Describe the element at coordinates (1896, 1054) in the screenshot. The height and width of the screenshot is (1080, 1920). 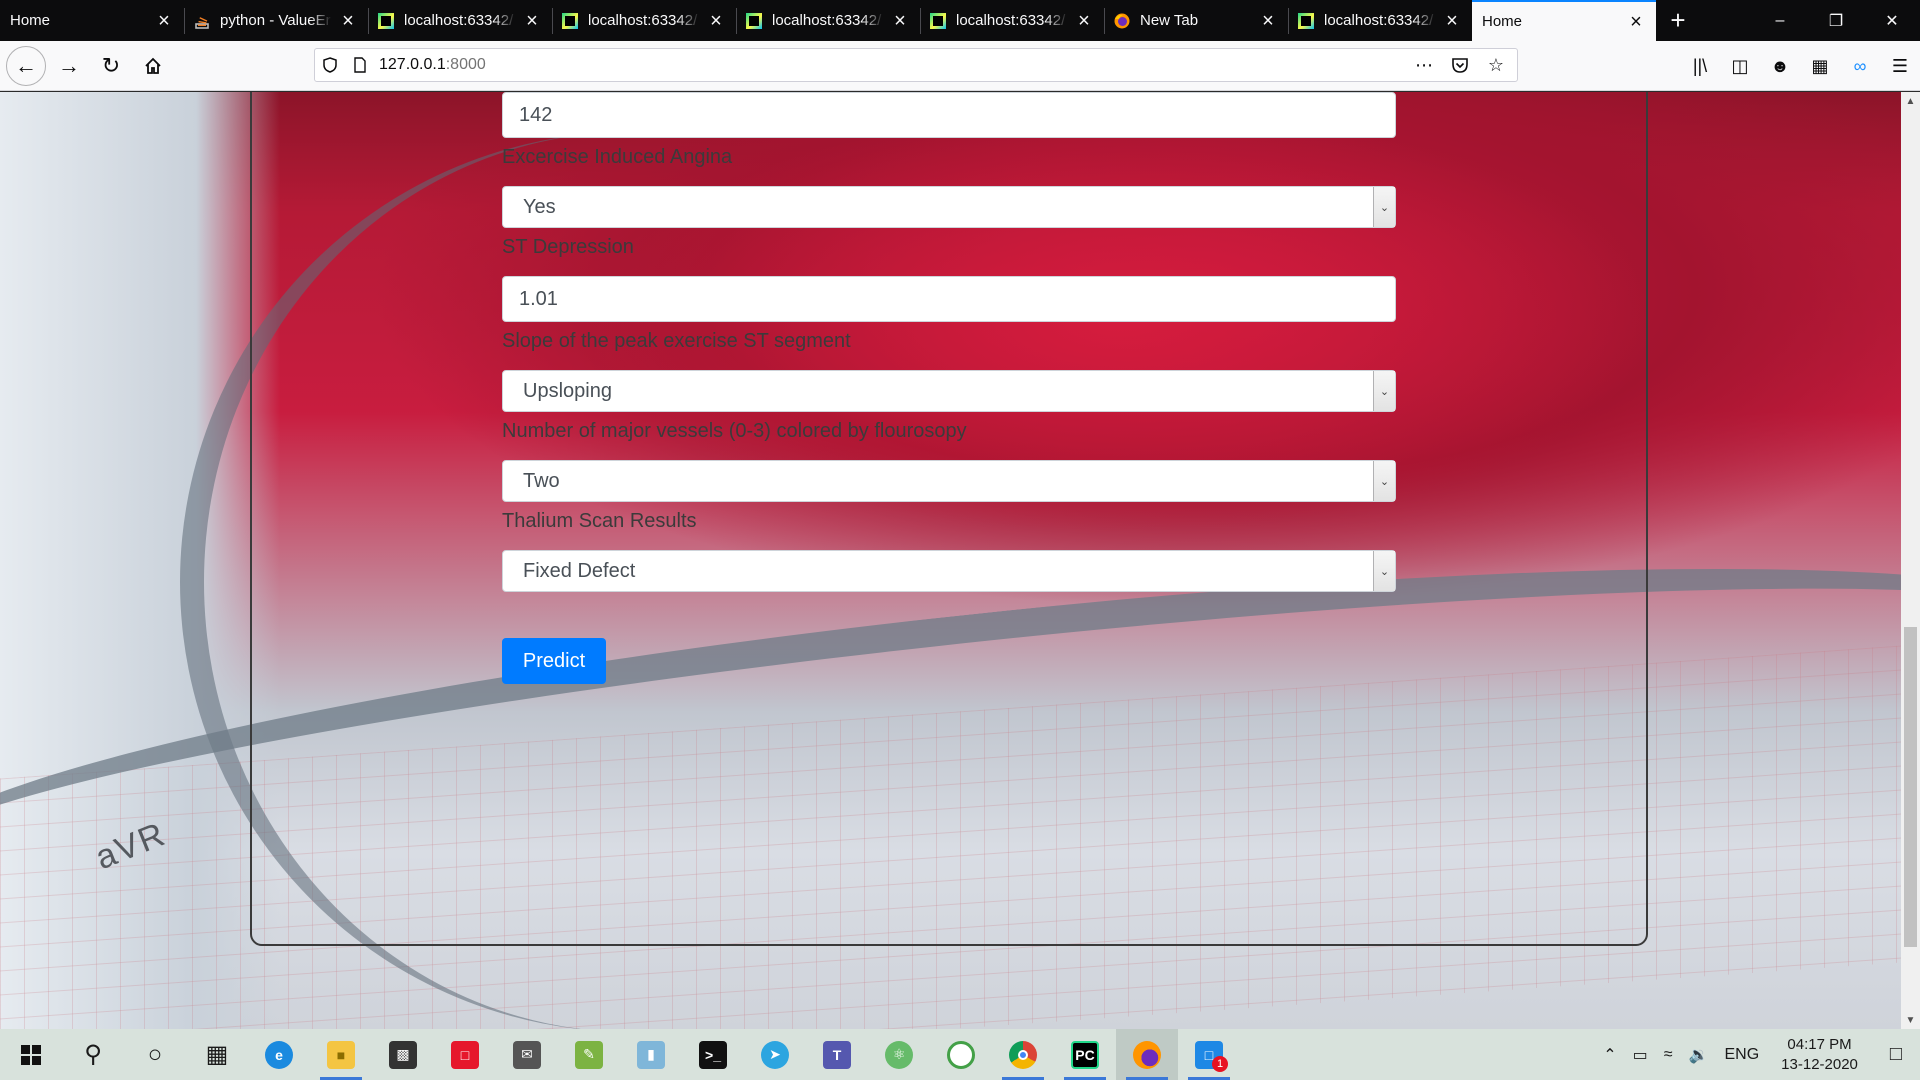
I see `notifications-icon: □` at that location.